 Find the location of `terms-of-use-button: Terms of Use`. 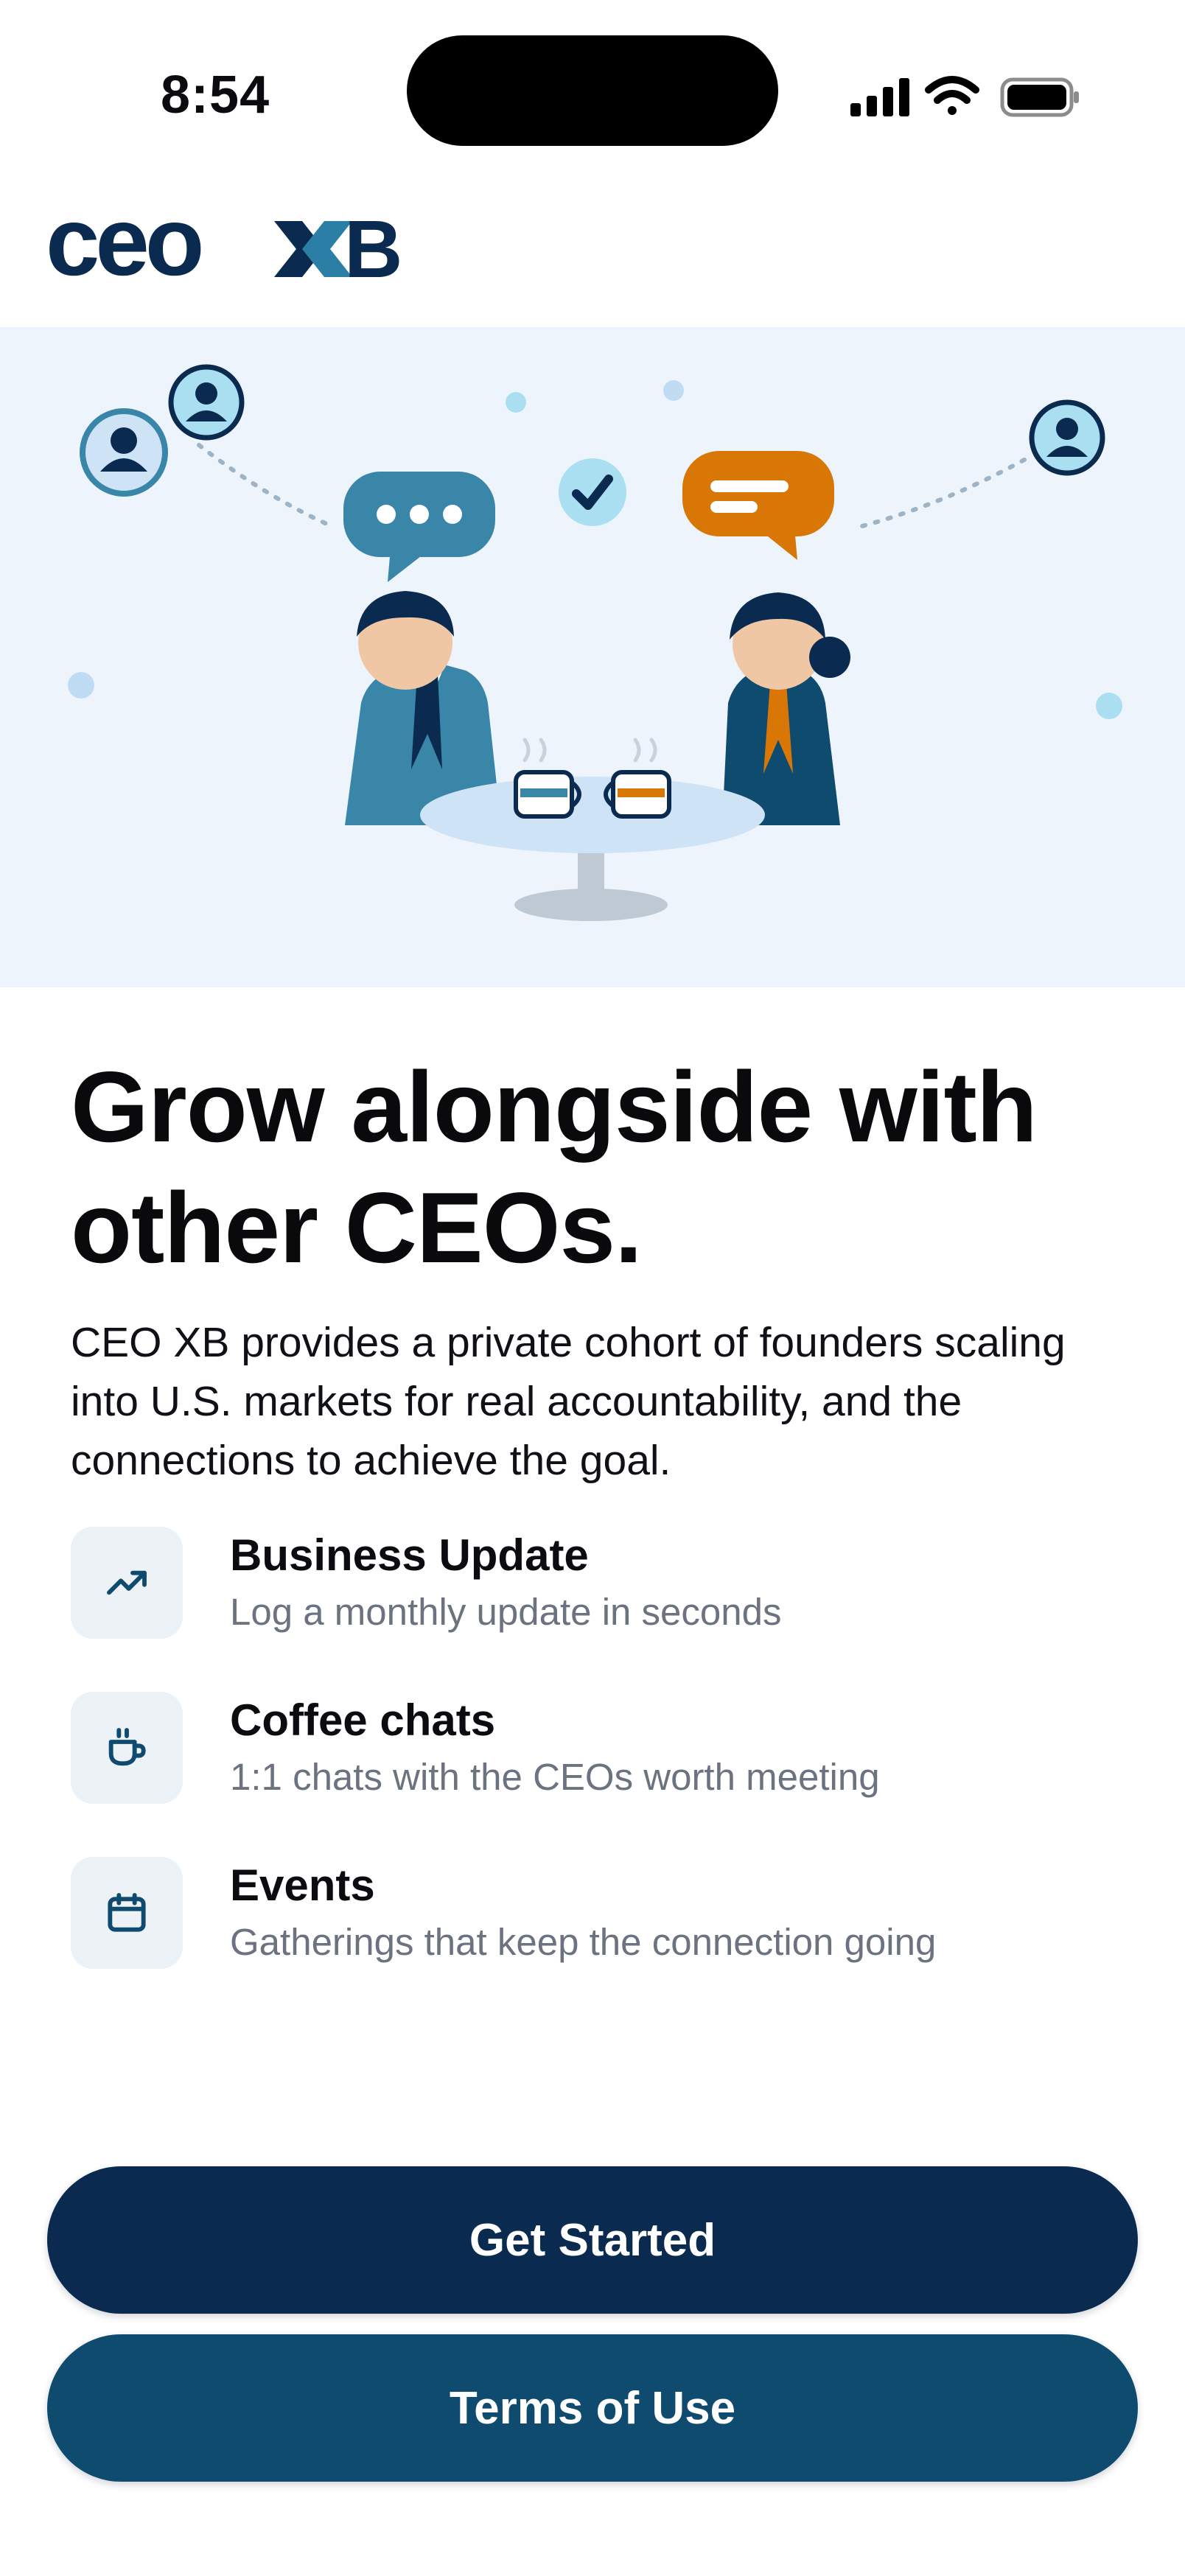

terms-of-use-button: Terms of Use is located at coordinates (592, 2408).